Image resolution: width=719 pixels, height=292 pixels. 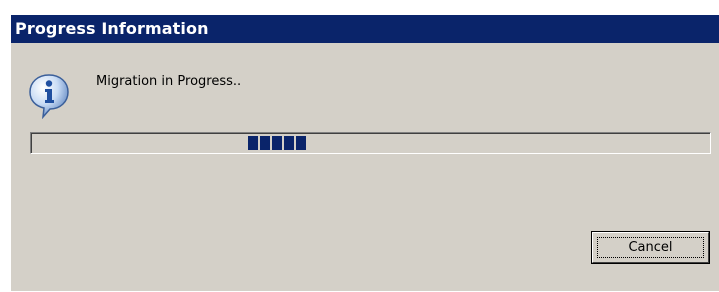 I want to click on dialog-title: Progress Information, so click(x=112, y=28).